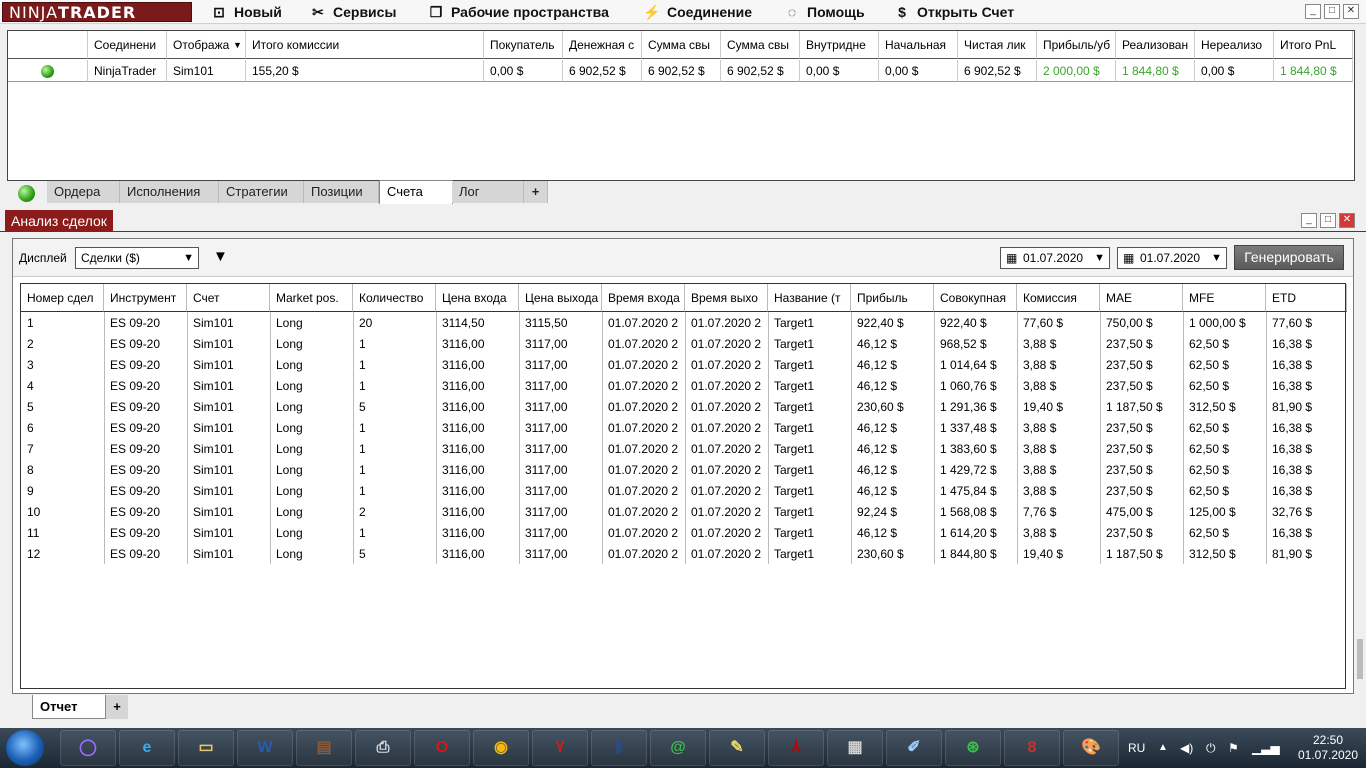 This screenshot has height=768, width=1366. Describe the element at coordinates (62, 386) in the screenshot. I see `trade-cell: 4` at that location.